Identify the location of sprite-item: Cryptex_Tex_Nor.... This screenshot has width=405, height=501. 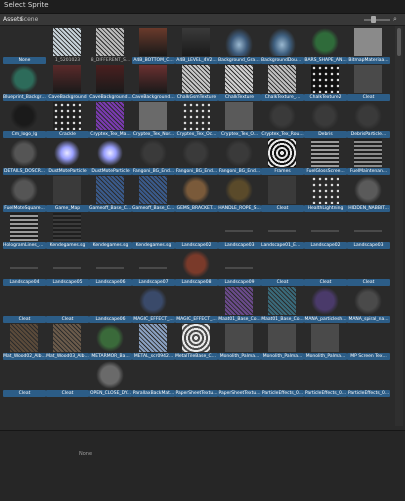
(153, 120).